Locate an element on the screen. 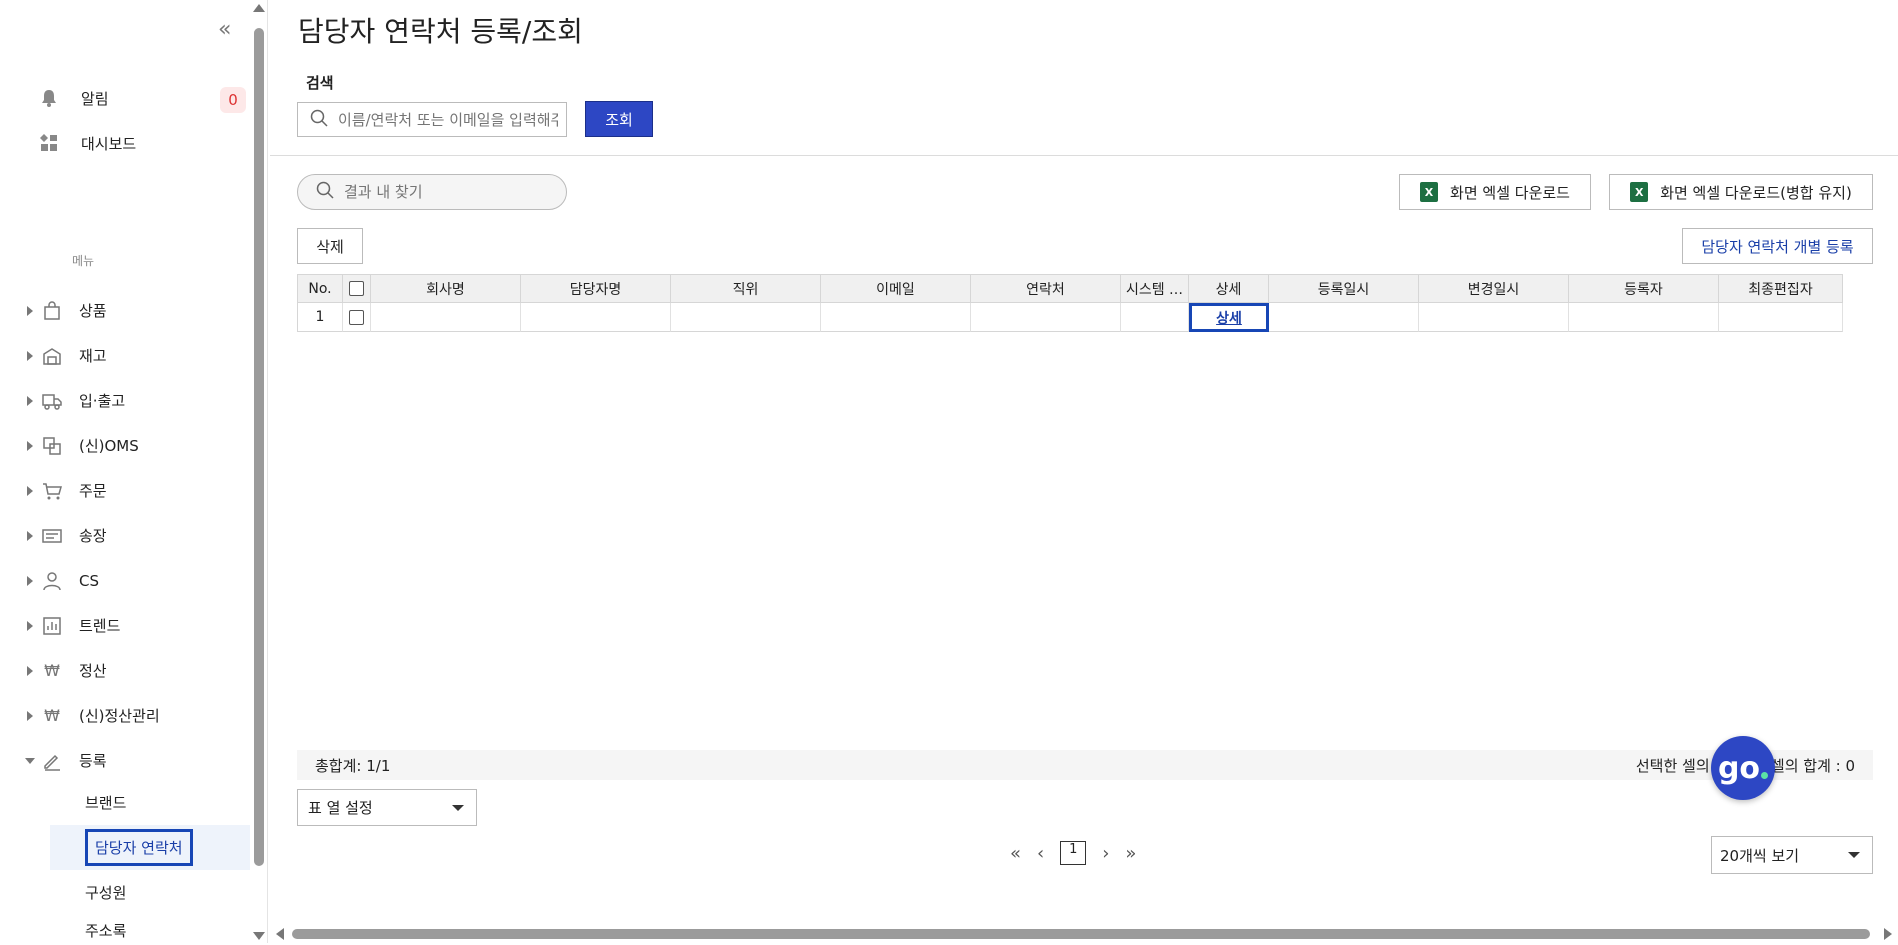 The width and height of the screenshot is (1898, 945). page-size-dropdown: 20개씩 보기 is located at coordinates (1792, 855).